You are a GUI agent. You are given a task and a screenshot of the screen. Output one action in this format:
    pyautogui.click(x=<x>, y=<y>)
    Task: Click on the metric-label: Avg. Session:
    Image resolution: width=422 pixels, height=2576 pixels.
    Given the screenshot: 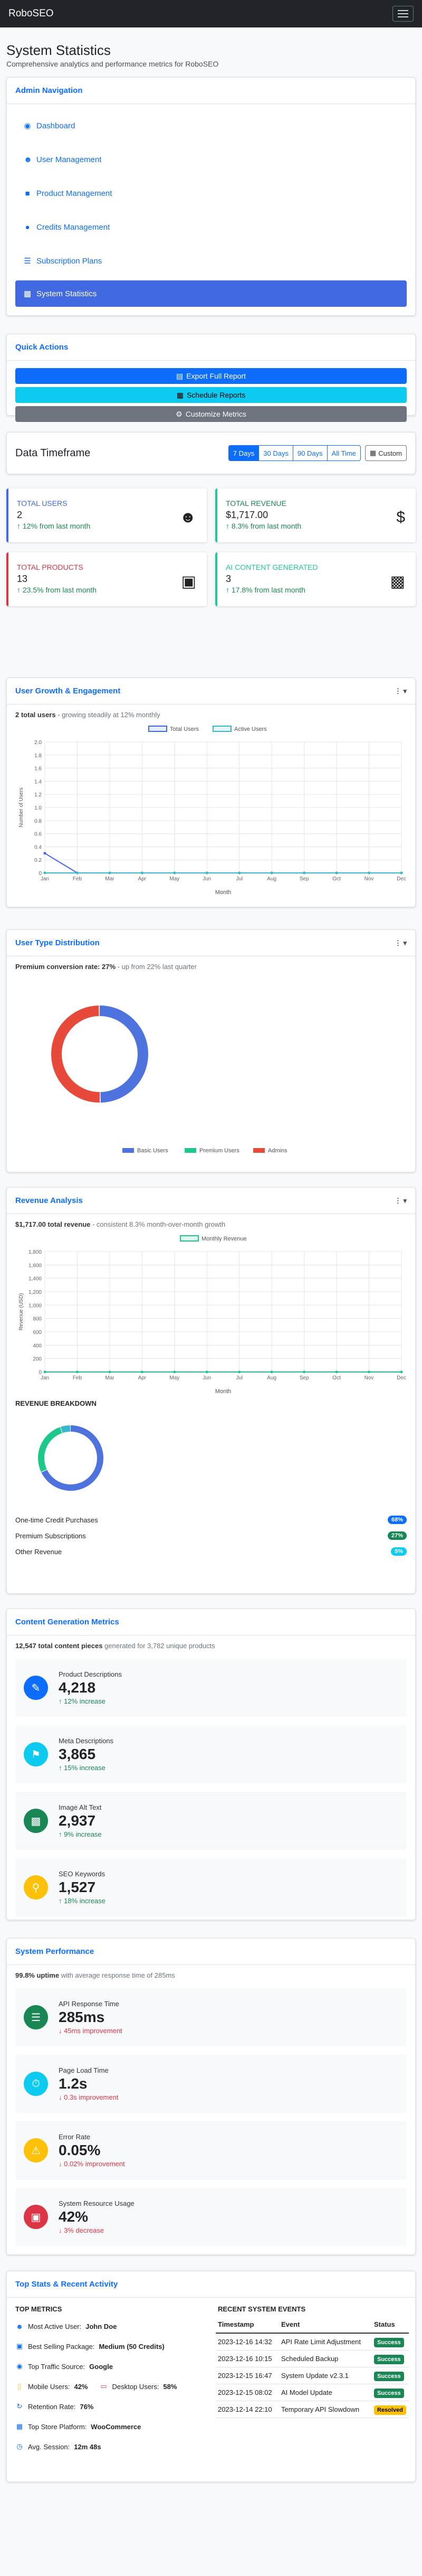 What is the action you would take?
    pyautogui.click(x=49, y=2446)
    